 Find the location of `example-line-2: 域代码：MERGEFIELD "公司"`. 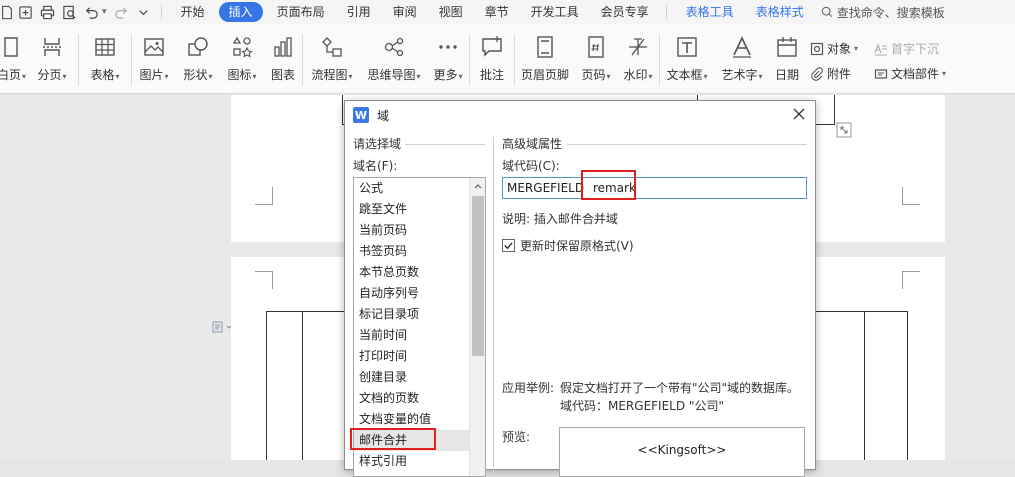

example-line-2: 域代码：MERGEFIELD "公司" is located at coordinates (642, 406).